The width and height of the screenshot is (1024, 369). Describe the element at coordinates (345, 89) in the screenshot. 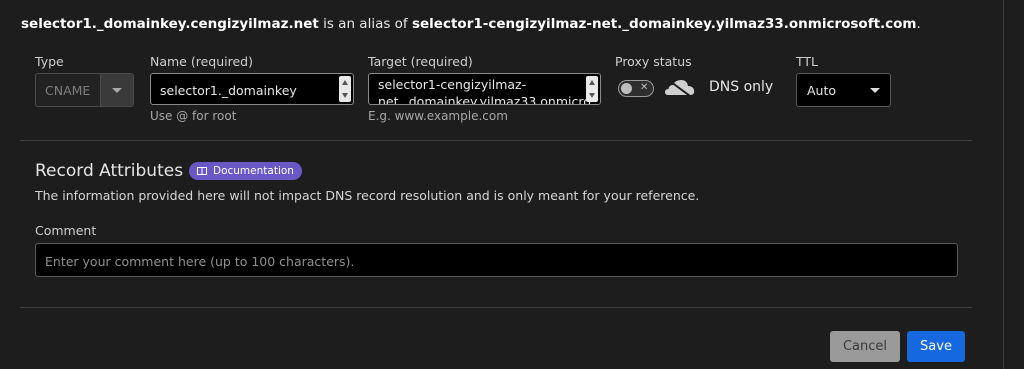

I see `name-spinner` at that location.